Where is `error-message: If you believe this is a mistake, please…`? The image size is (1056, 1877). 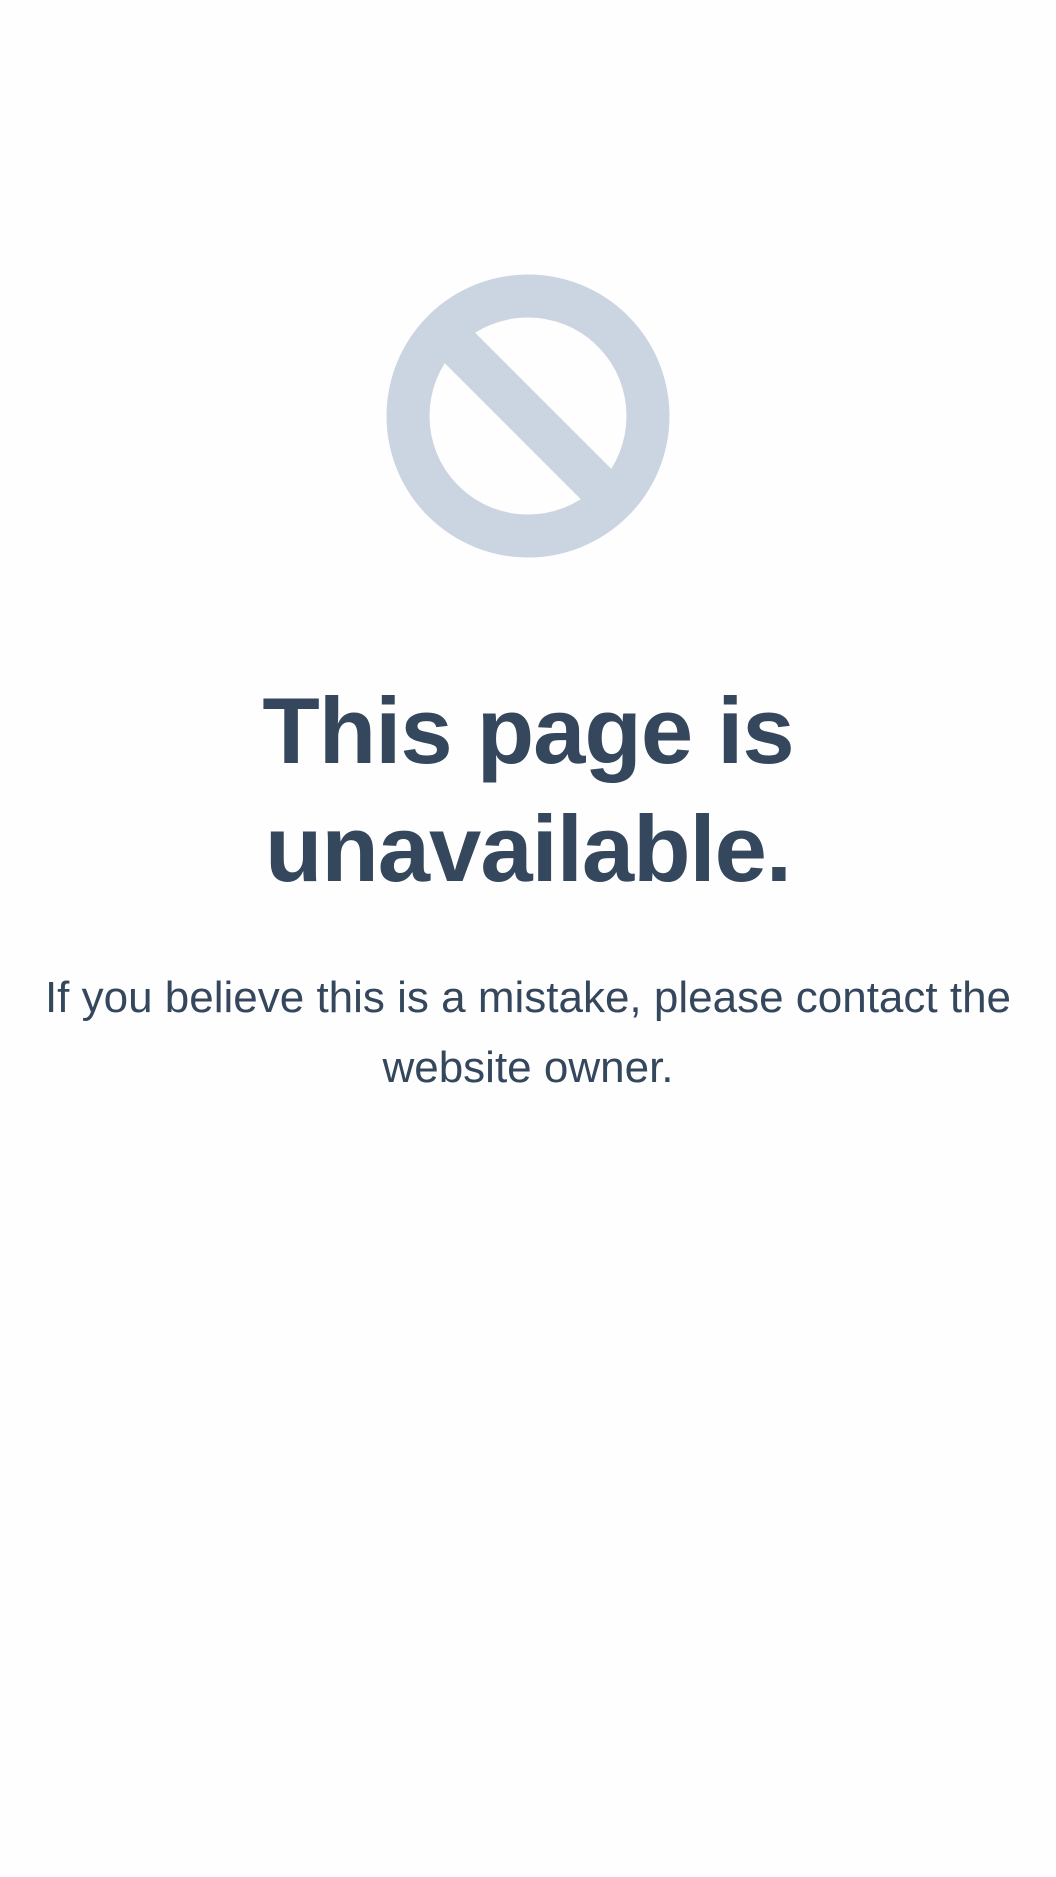 error-message: If you believe this is a mistake, please… is located at coordinates (528, 1032).